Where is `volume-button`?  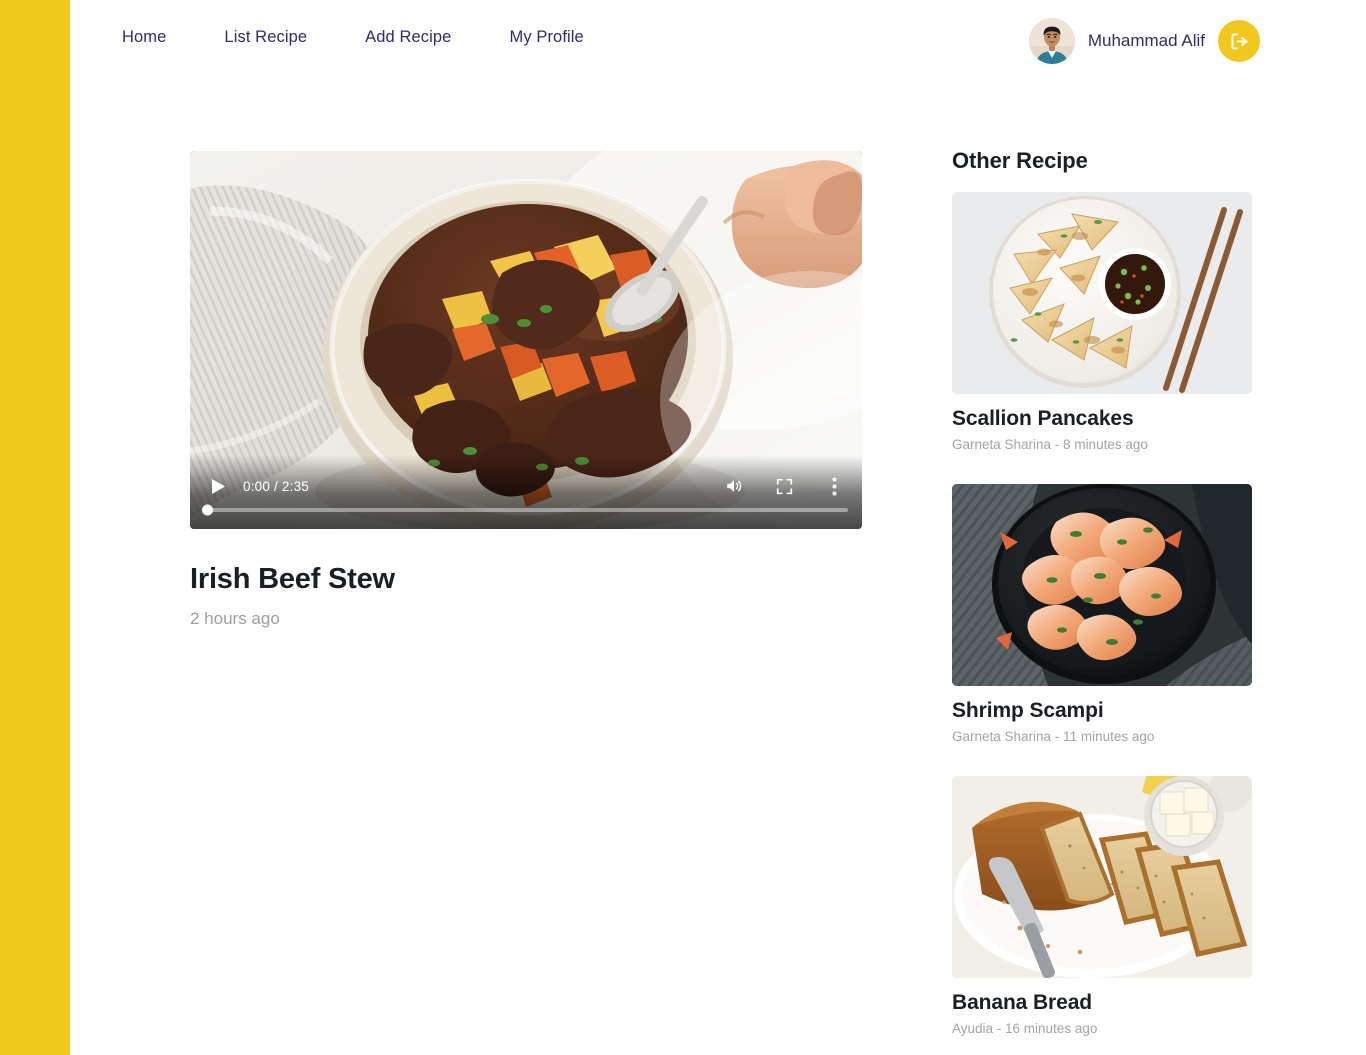 volume-button is located at coordinates (734, 486).